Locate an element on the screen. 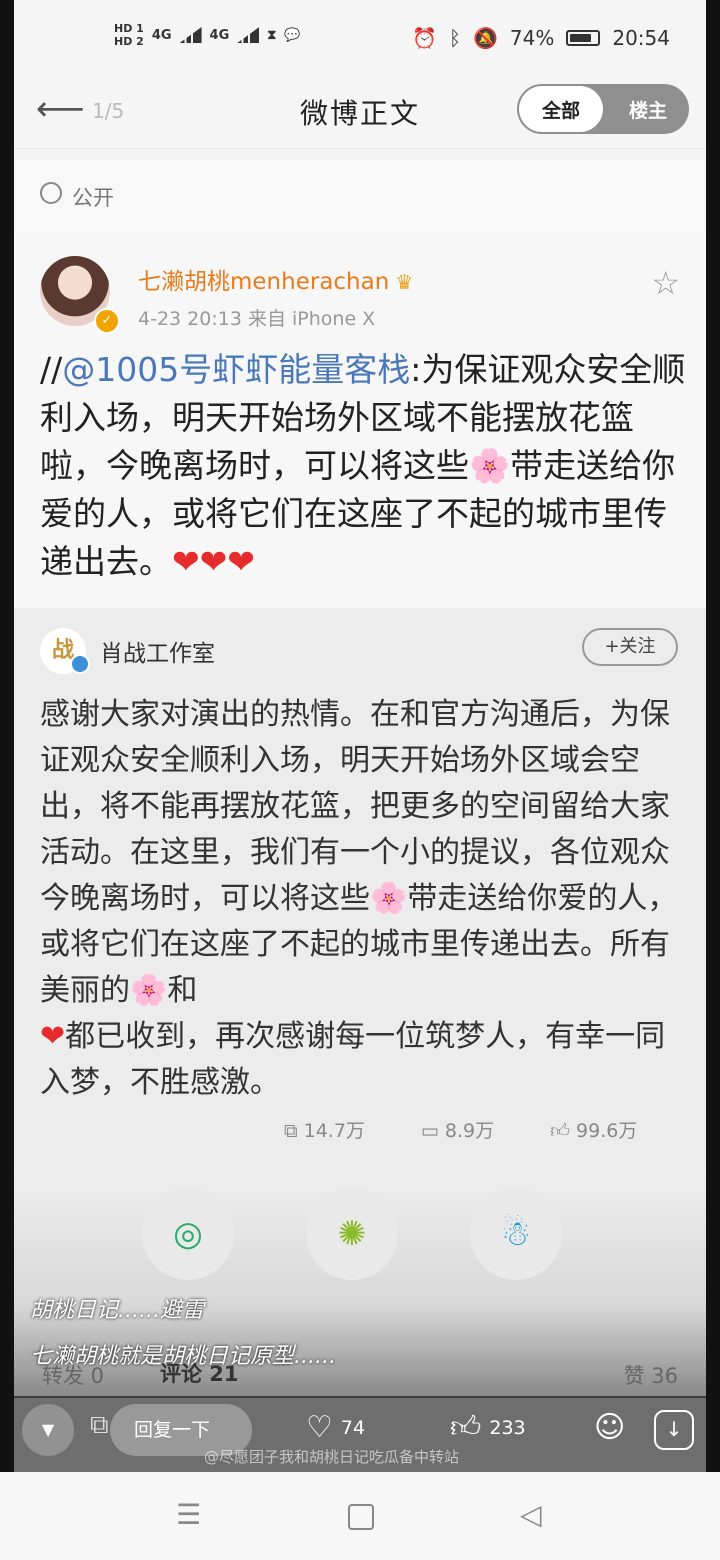  player-like-count: 233 is located at coordinates (507, 1428).